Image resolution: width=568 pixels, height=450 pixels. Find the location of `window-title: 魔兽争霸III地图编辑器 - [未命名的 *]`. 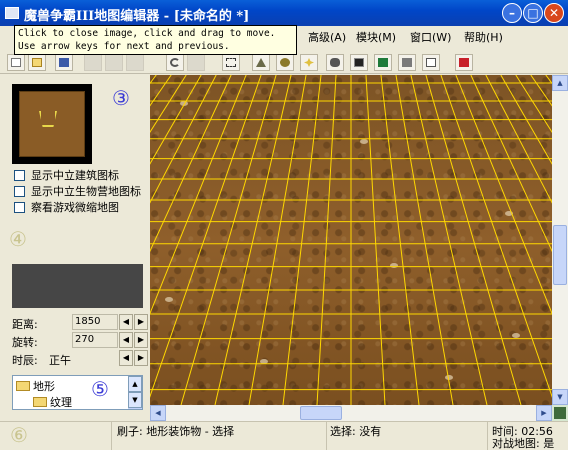

window-title: 魔兽争霸III地图编辑器 - [未命名的 *] is located at coordinates (137, 16).